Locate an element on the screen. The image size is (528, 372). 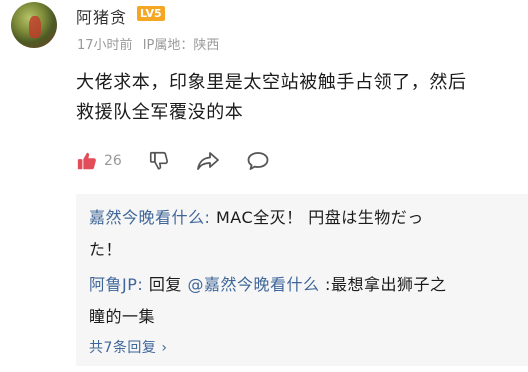
thumbs-down-icon is located at coordinates (159, 161).